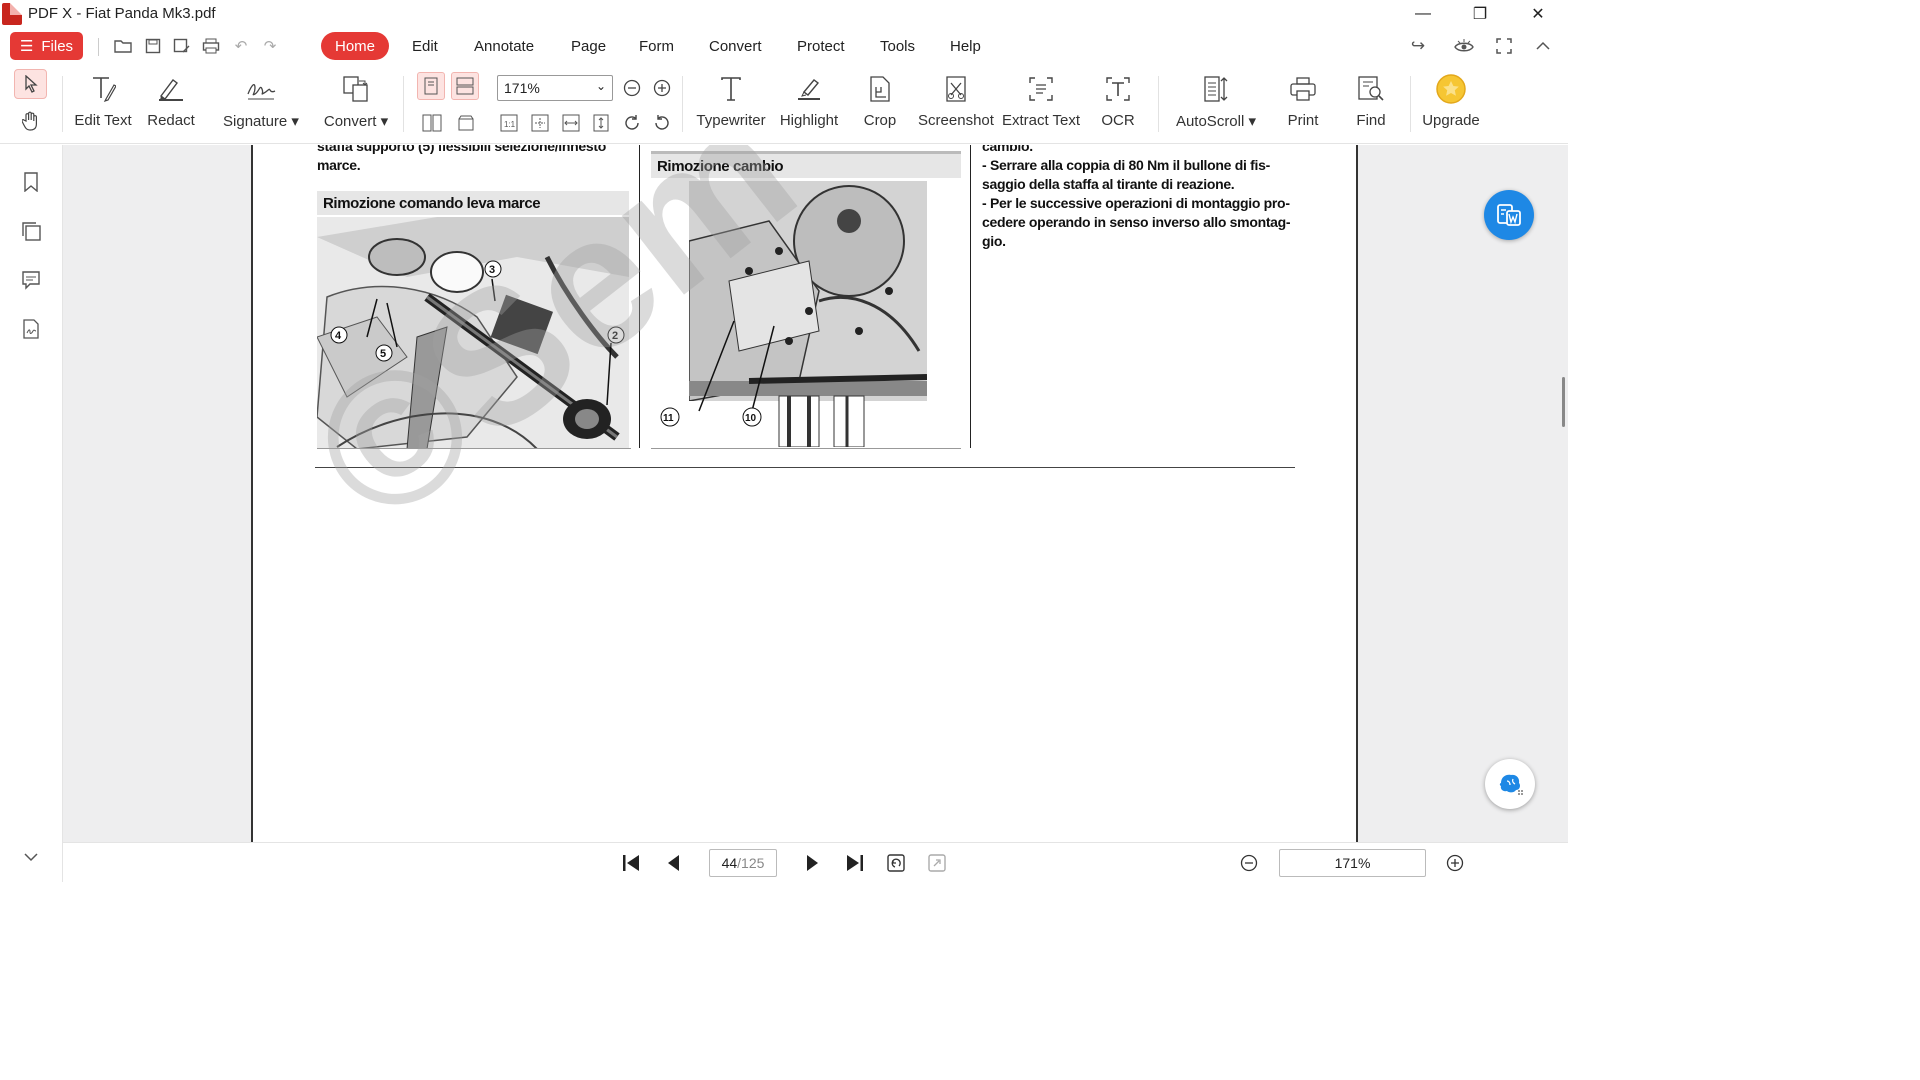 This screenshot has width=1920, height=1080. What do you see at coordinates (432, 123) in the screenshot?
I see `two-page-view-icon` at bounding box center [432, 123].